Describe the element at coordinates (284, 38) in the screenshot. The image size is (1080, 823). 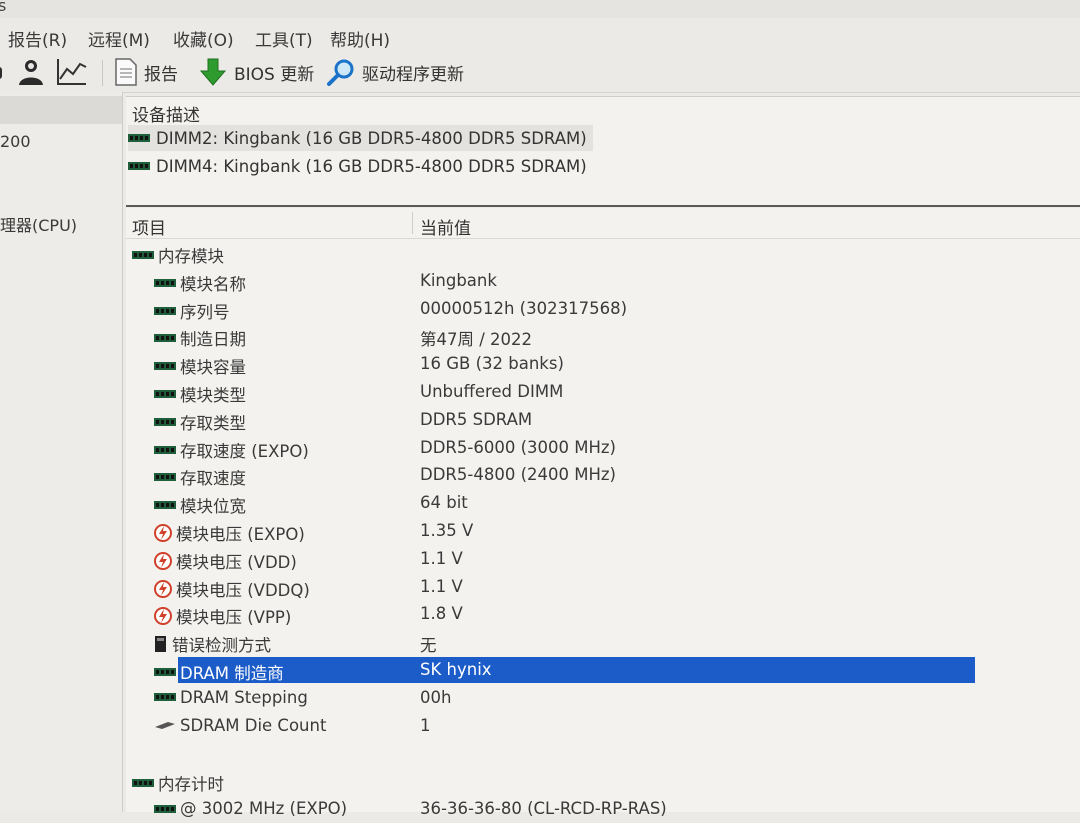
I see `menu-tools: 工具(T)` at that location.